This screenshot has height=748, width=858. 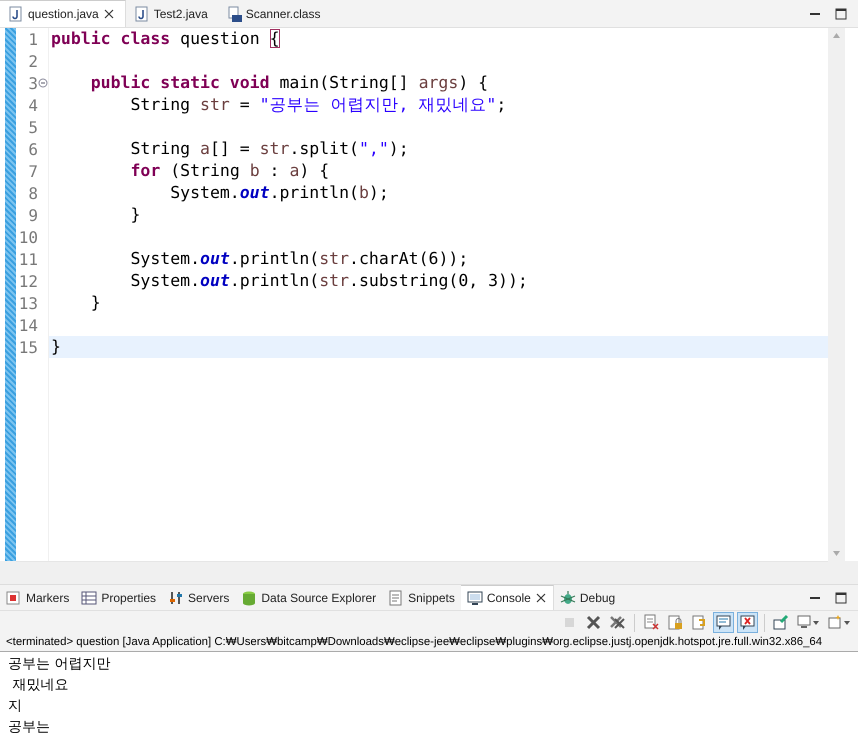 I want to click on code-line: System.out.println(str.substring(0, 3));, so click(x=329, y=281).